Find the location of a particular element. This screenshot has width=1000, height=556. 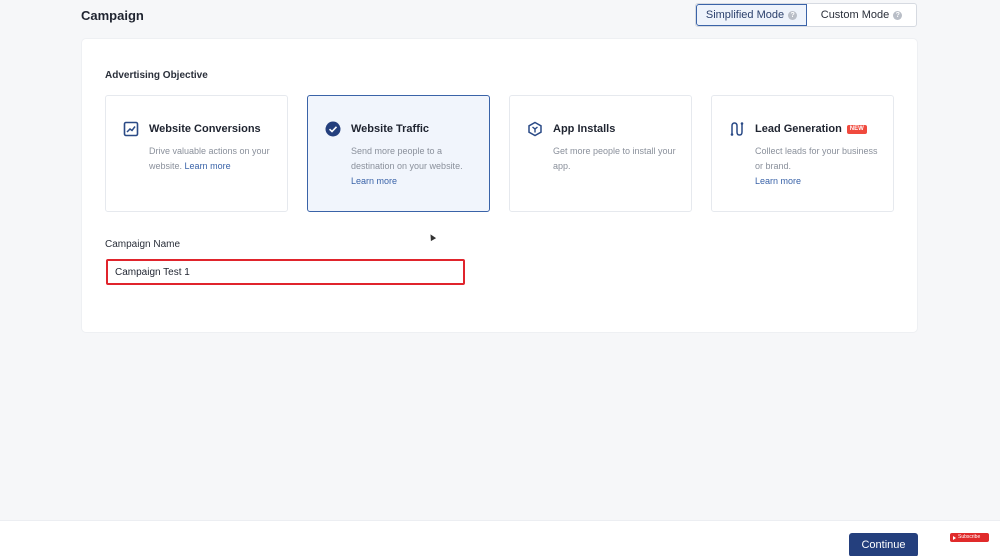

custom-mode-label: Custom Mode is located at coordinates (855, 15).